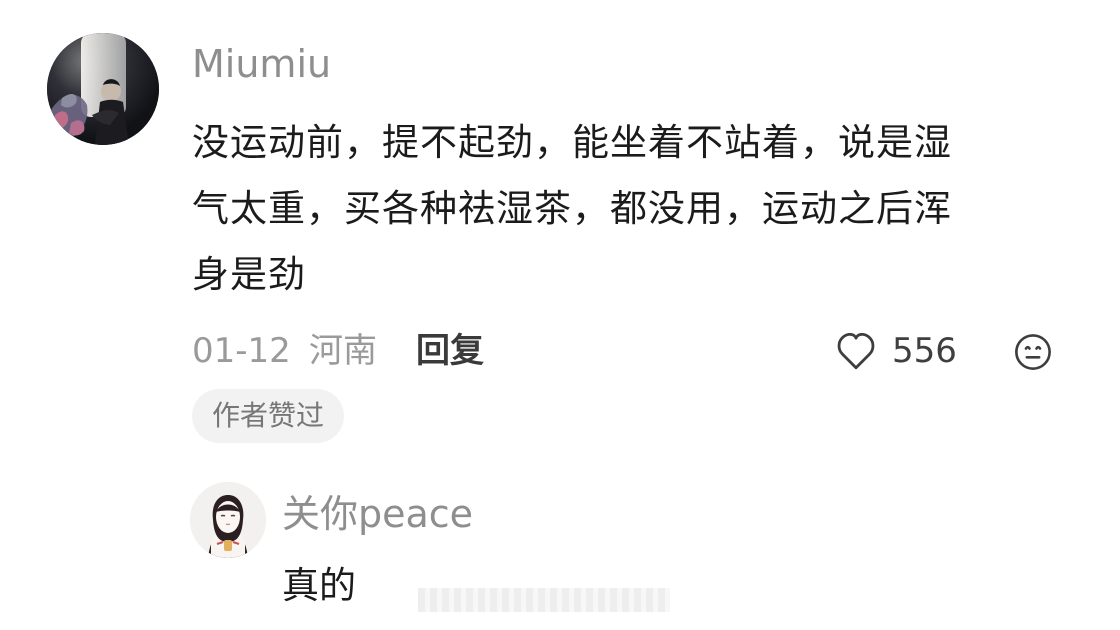 The image size is (1120, 630). I want to click on heart-icon, so click(856, 352).